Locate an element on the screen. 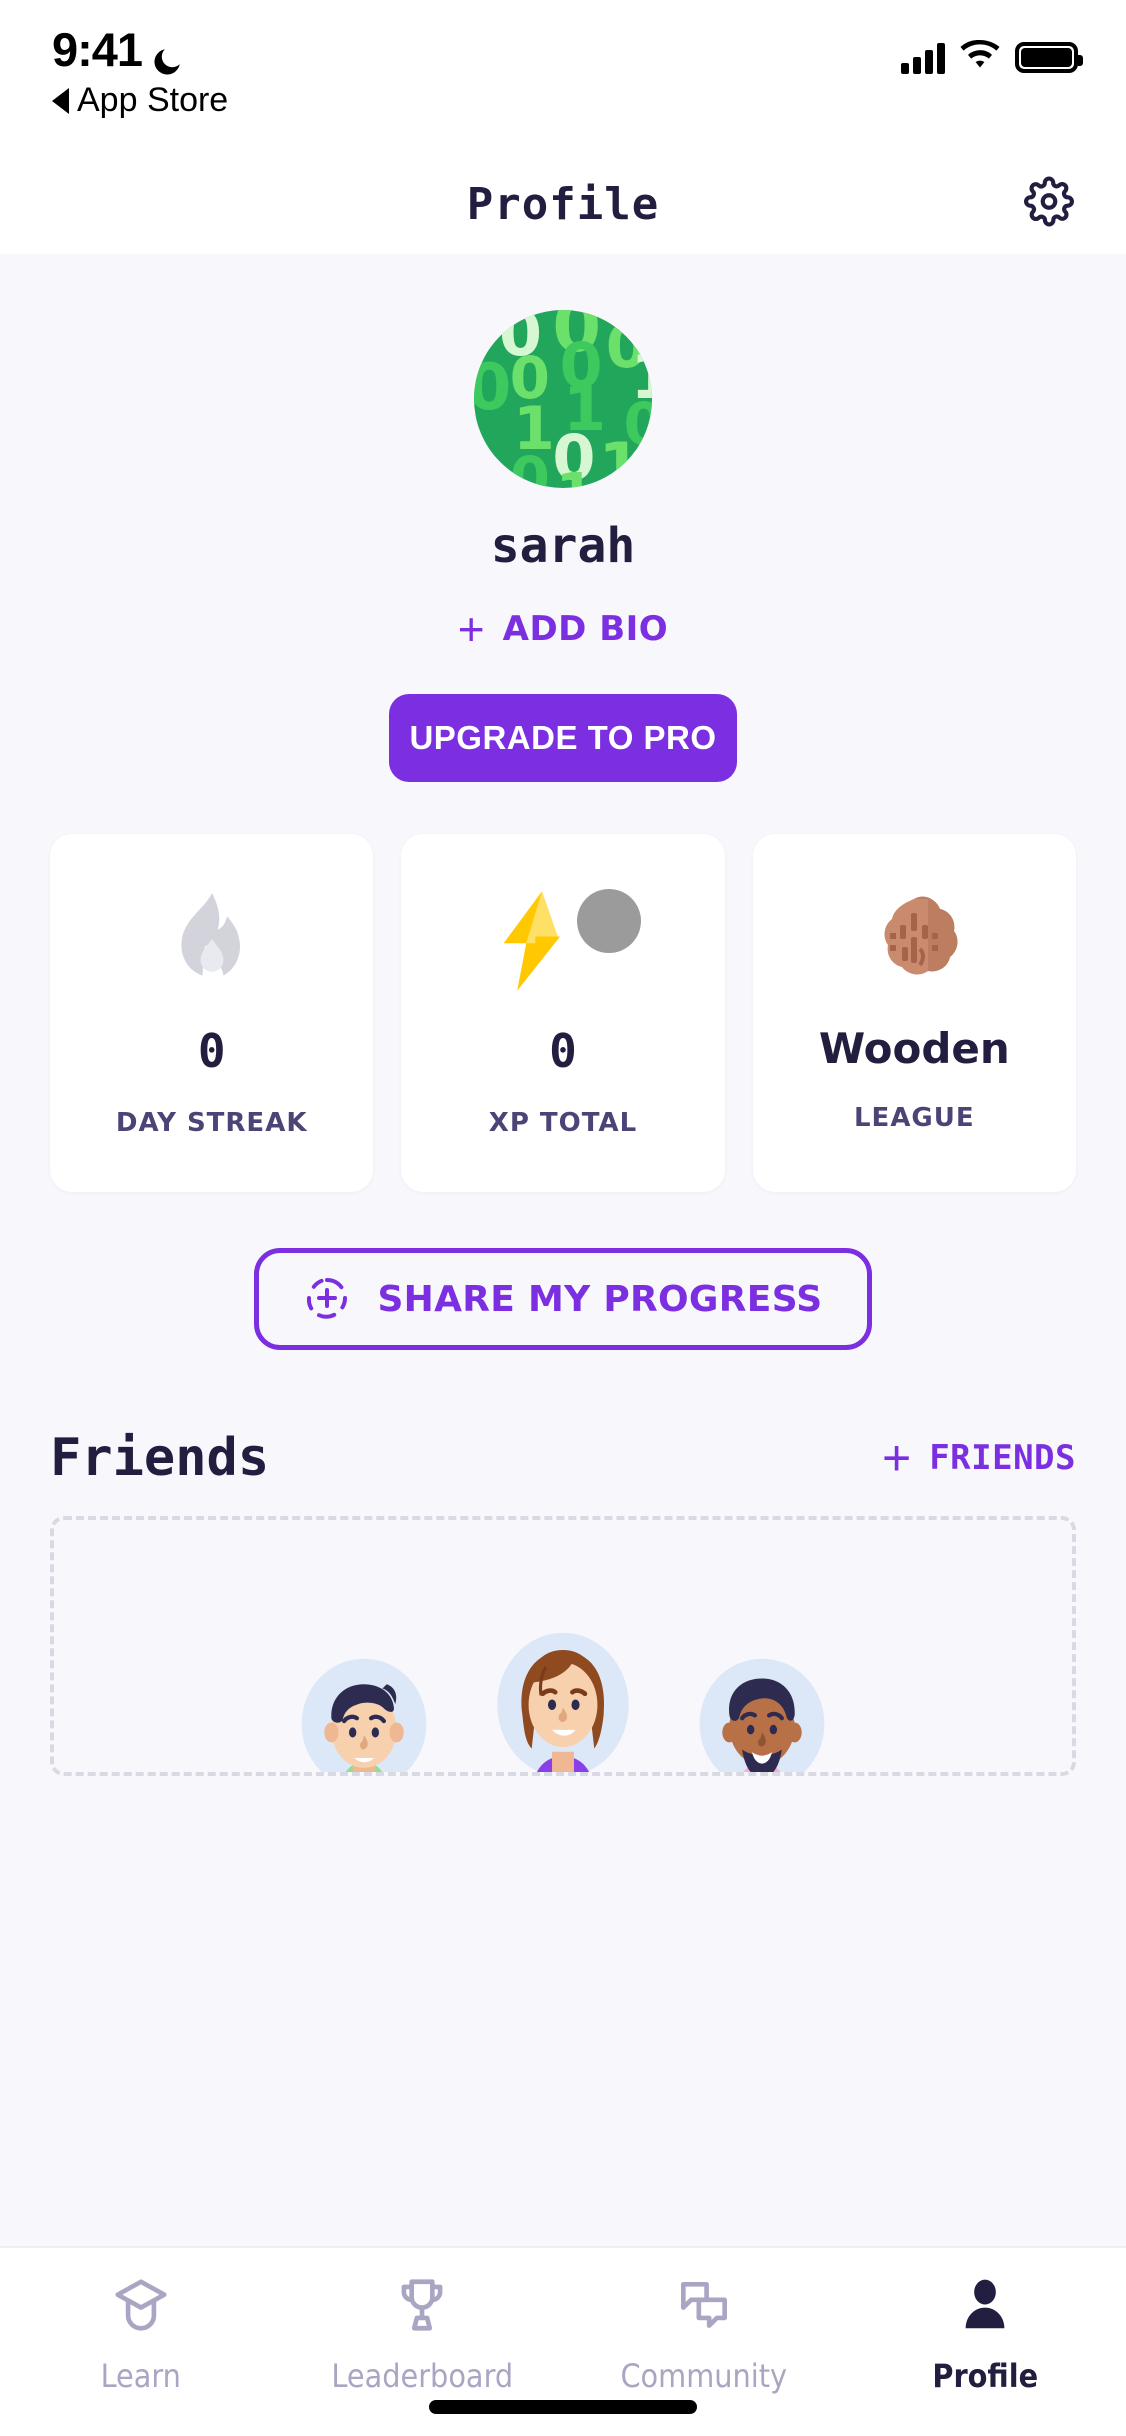  tab-profile: Profile is located at coordinates (985, 2334).